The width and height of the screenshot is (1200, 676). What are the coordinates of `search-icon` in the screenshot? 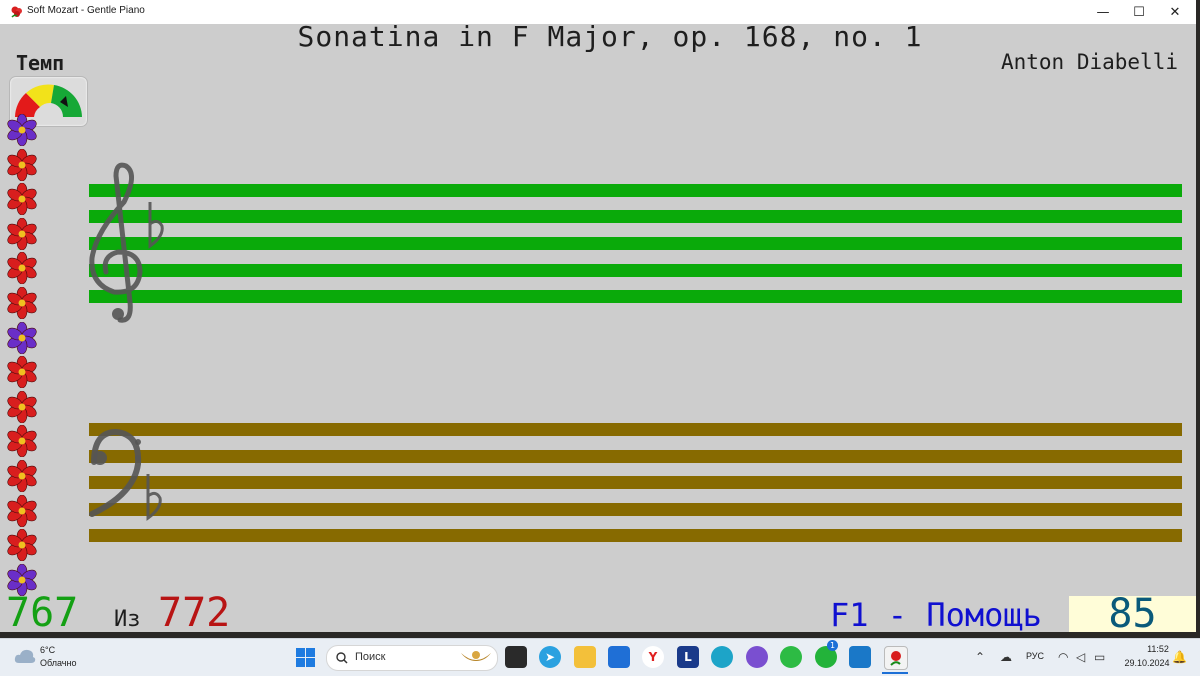 It's located at (342, 658).